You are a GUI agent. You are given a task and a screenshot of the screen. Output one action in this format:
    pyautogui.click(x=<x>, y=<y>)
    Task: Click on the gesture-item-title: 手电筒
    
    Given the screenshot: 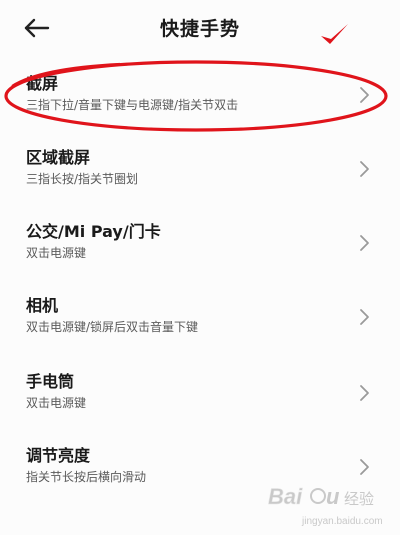 What is the action you would take?
    pyautogui.click(x=50, y=381)
    